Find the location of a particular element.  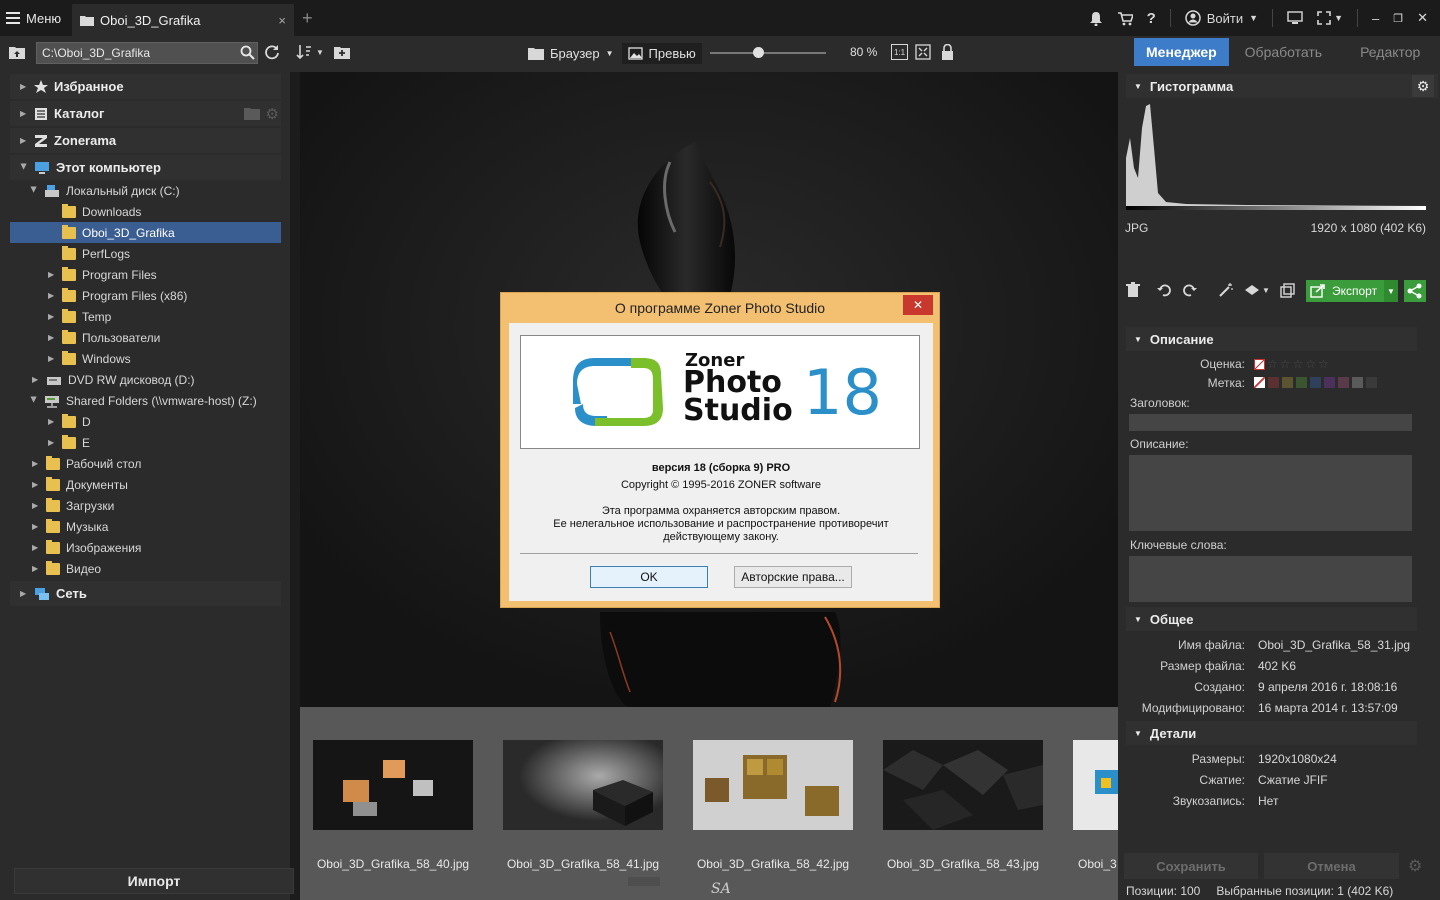

tree-item-dvd-drive: ▶ DVD RW дисковод (D:) is located at coordinates (156, 379).